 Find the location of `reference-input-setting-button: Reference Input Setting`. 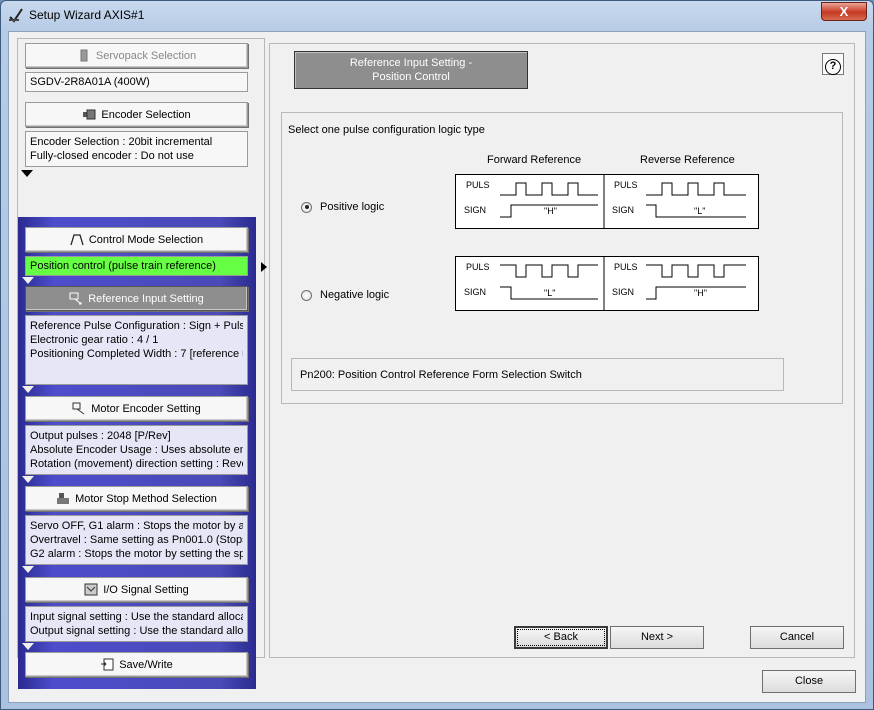

reference-input-setting-button: Reference Input Setting is located at coordinates (136, 298).